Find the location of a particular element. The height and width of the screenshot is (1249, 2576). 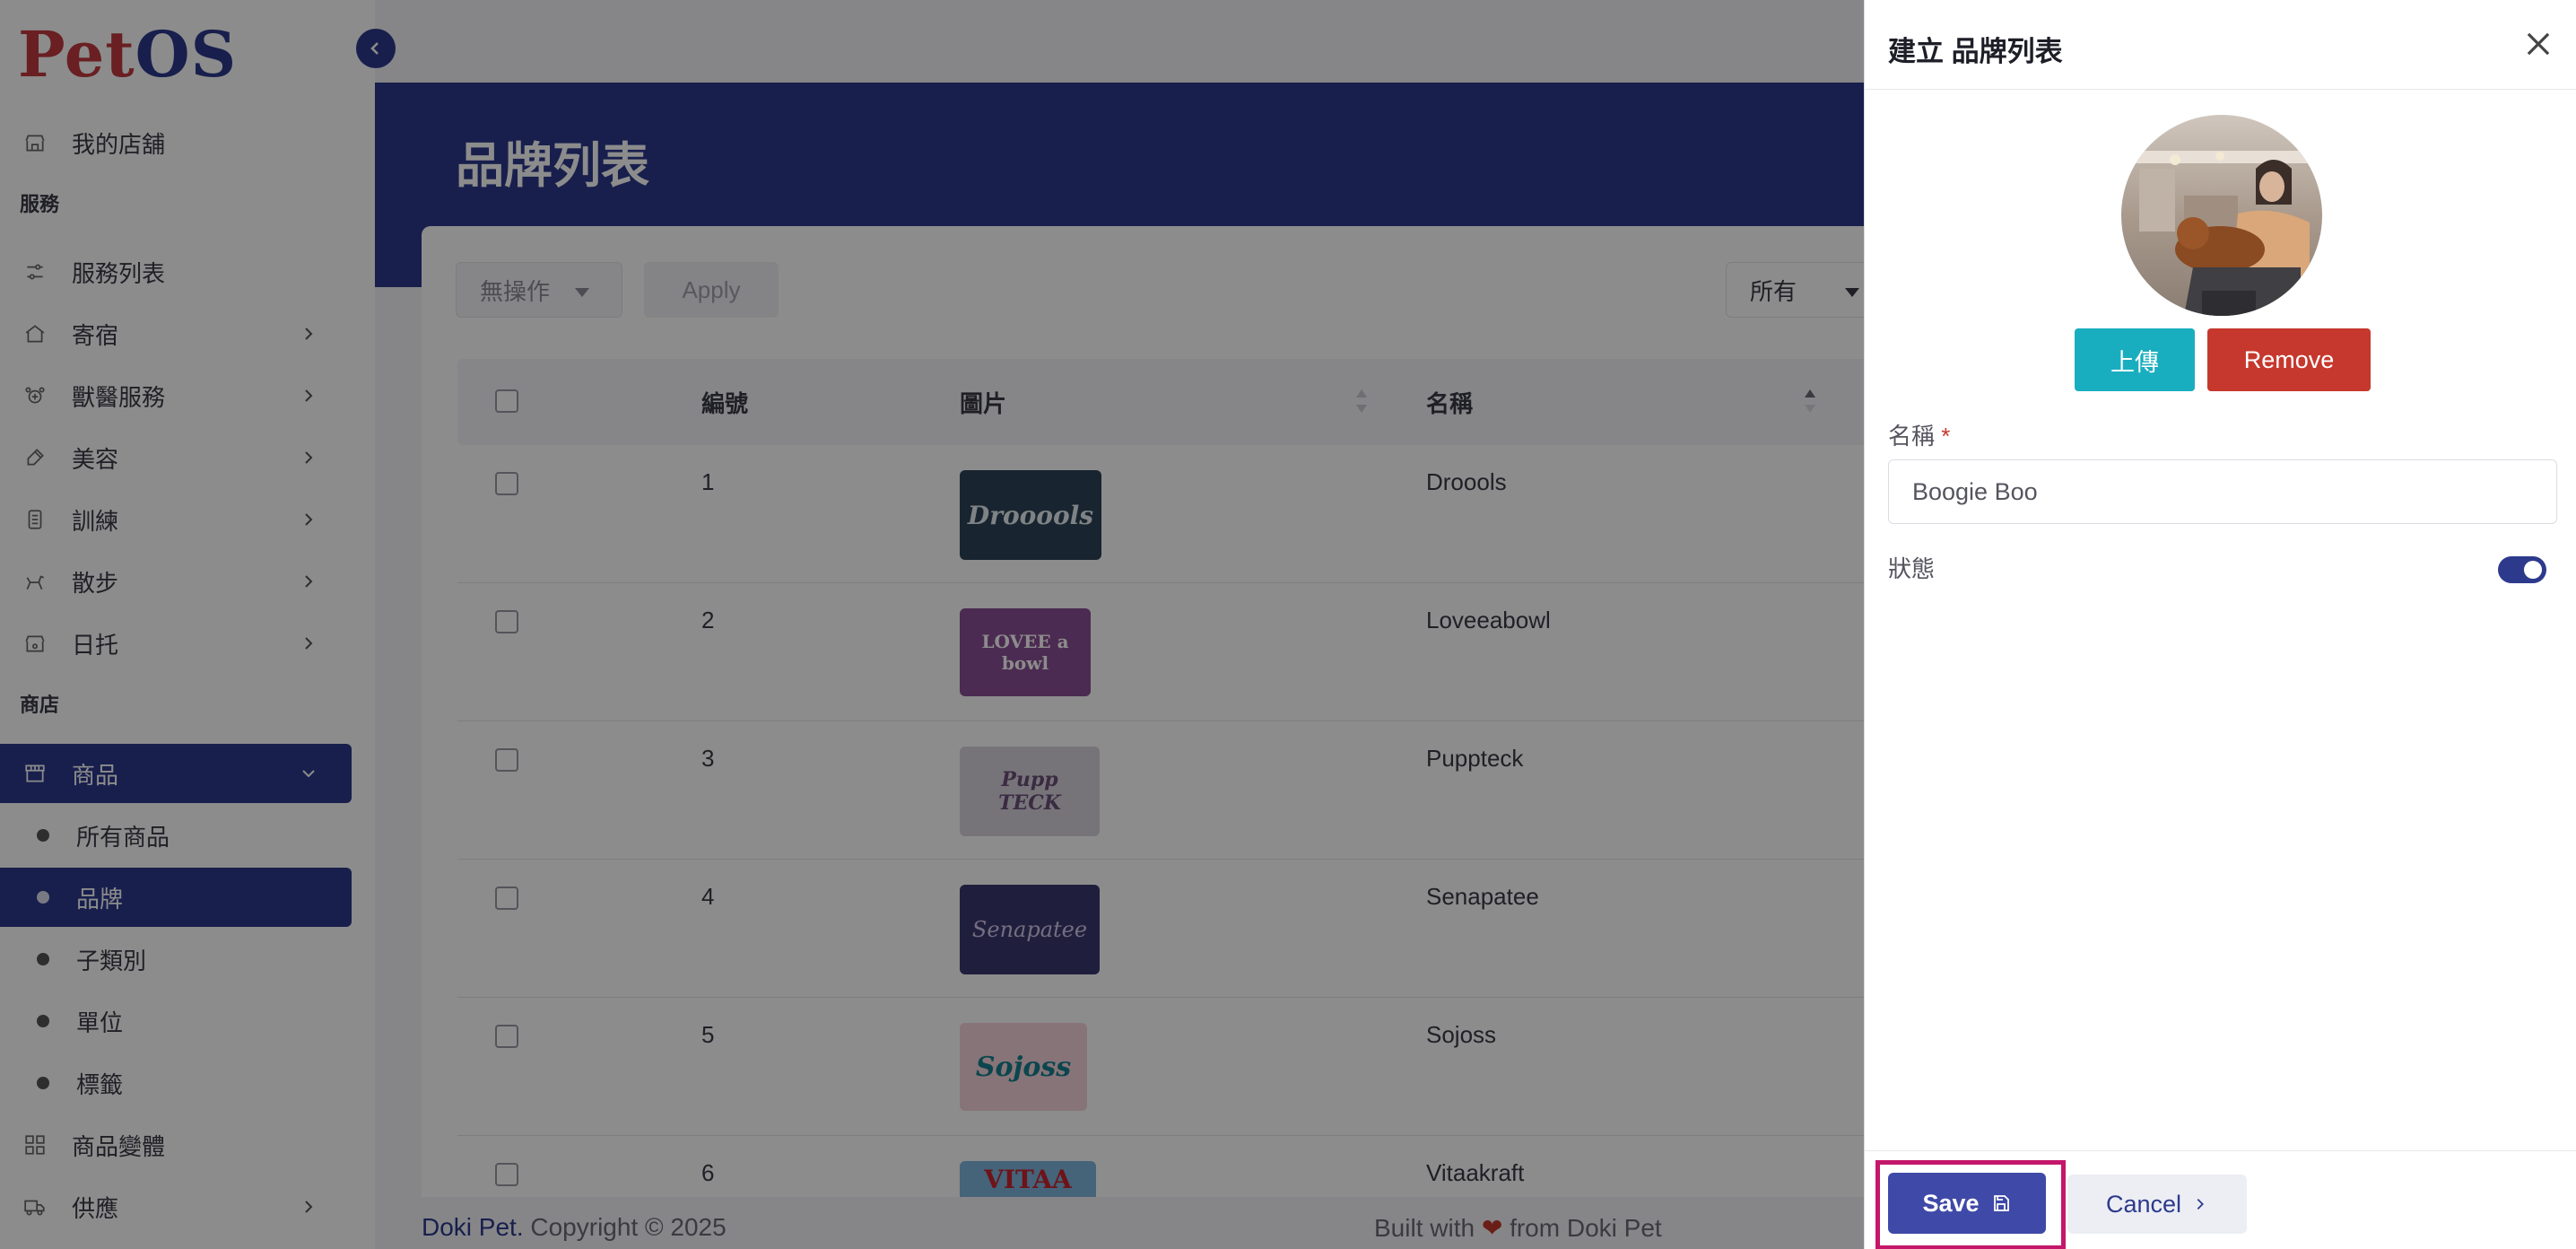

save-button: Save is located at coordinates (1967, 1203).